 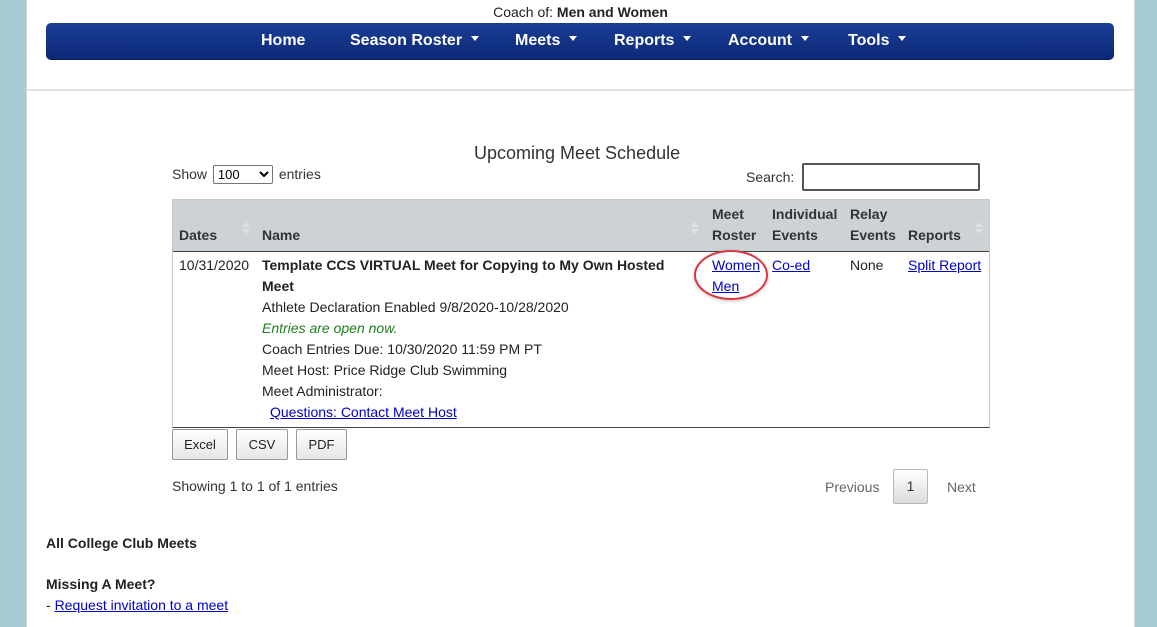 What do you see at coordinates (321, 444) in the screenshot?
I see `export-pdf-button: PDF` at bounding box center [321, 444].